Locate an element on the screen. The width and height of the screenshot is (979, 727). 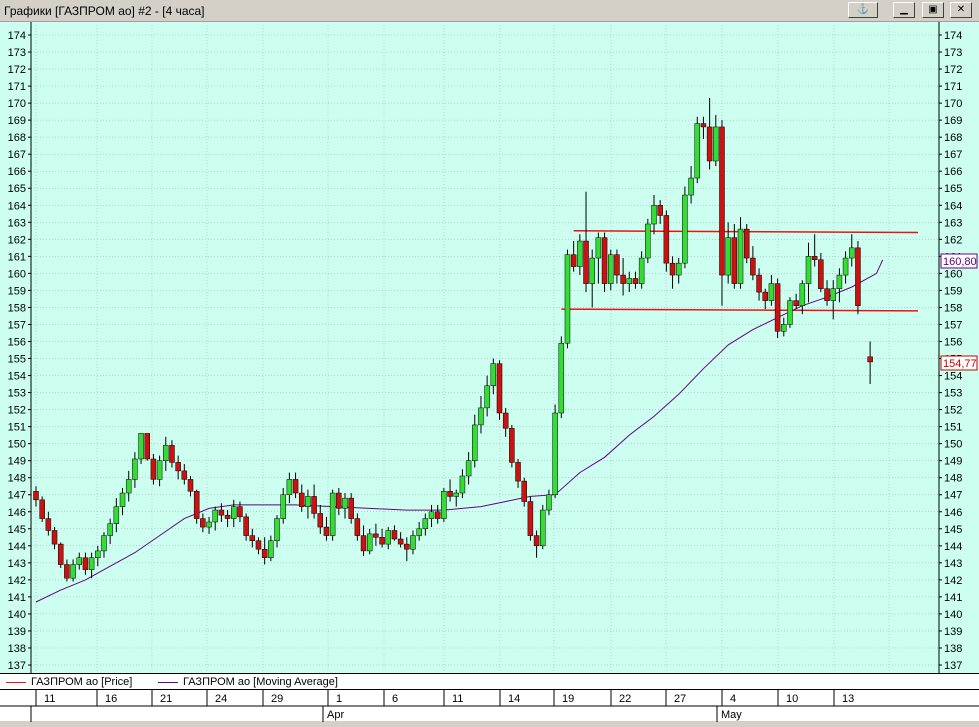
left-tick-label: 168 is located at coordinates (17, 138).